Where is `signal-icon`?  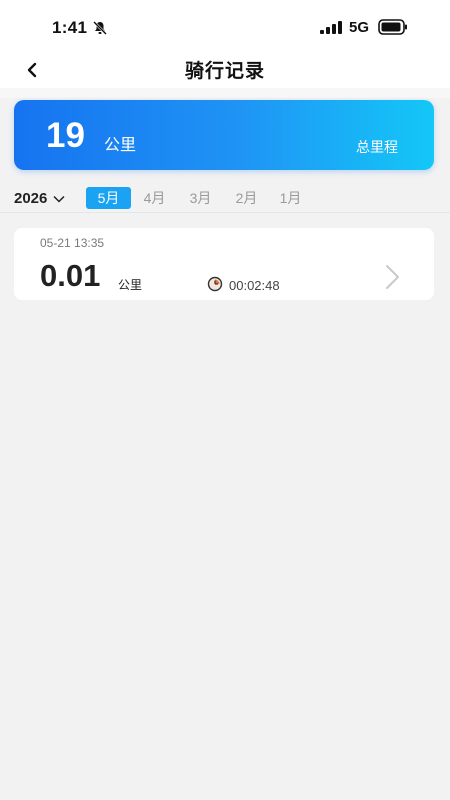
signal-icon is located at coordinates (331, 30).